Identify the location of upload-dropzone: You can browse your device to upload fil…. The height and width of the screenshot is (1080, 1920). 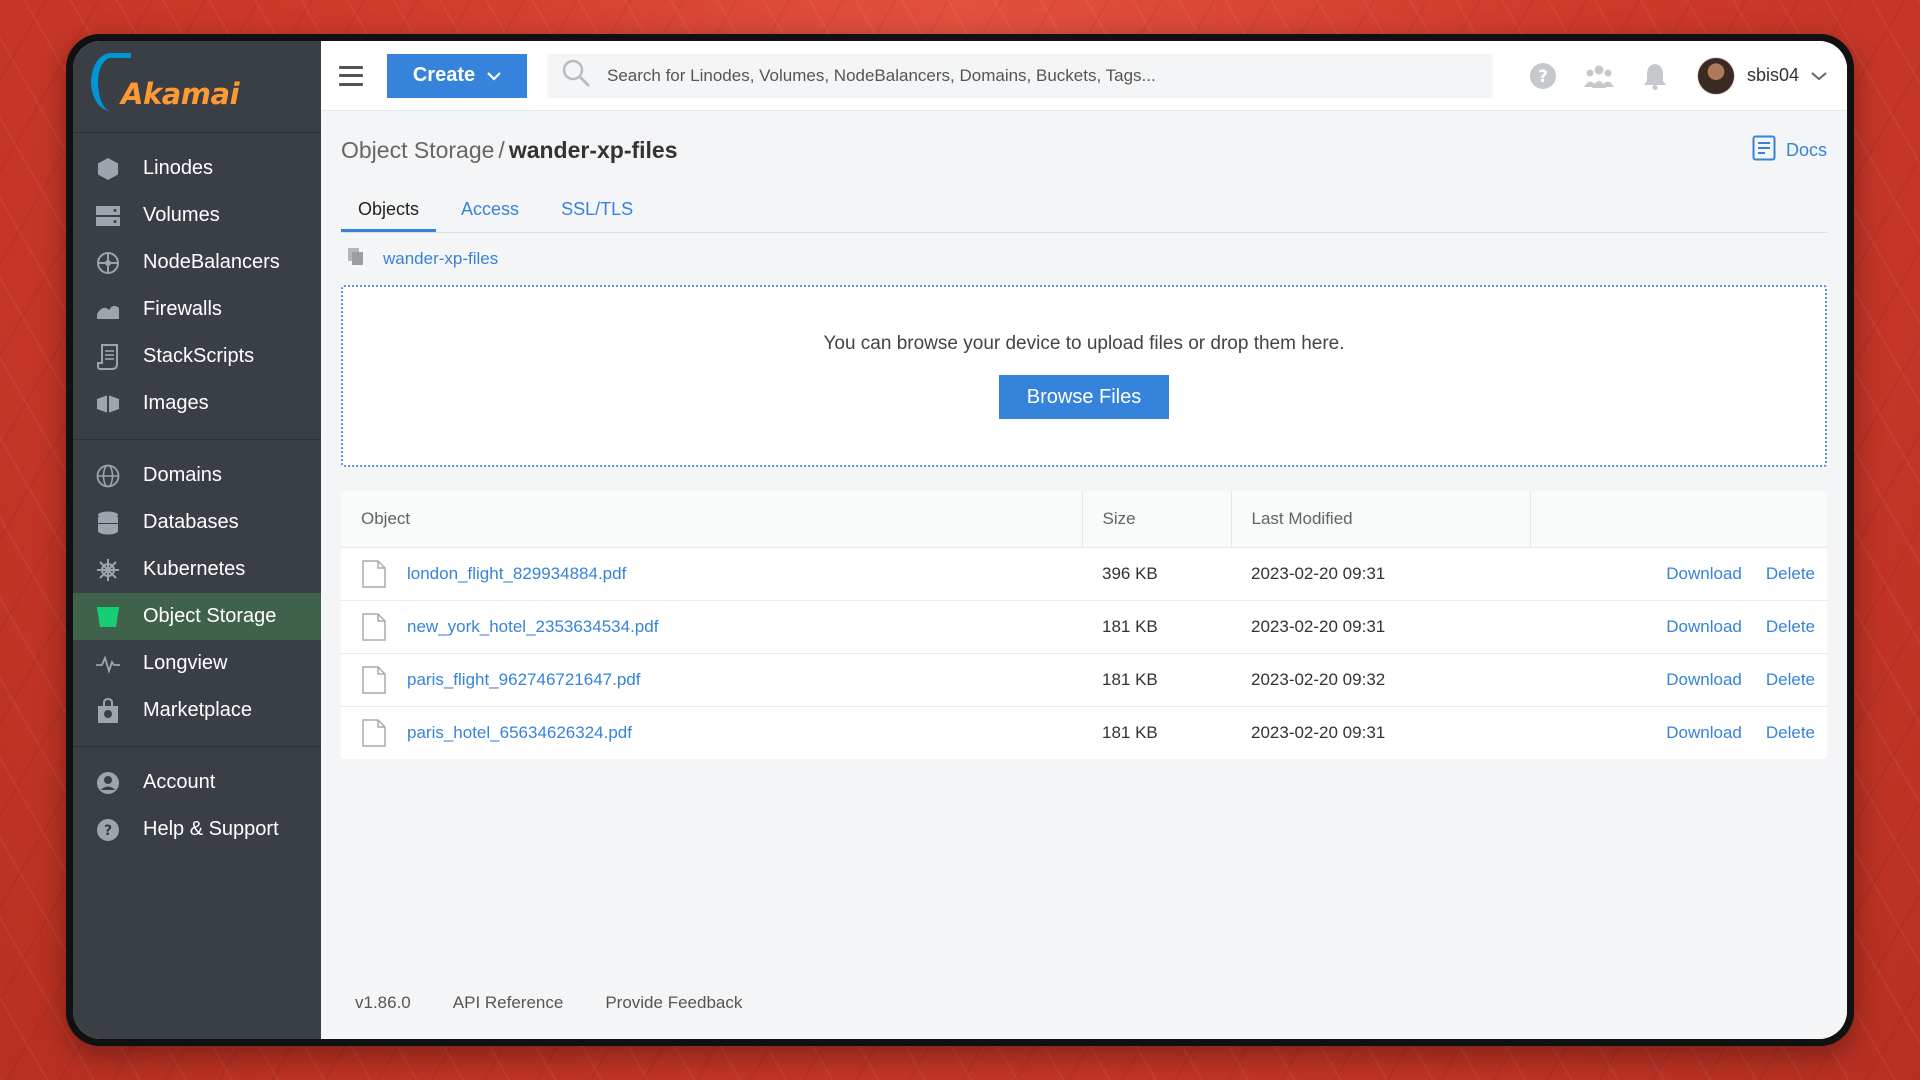
(1084, 376).